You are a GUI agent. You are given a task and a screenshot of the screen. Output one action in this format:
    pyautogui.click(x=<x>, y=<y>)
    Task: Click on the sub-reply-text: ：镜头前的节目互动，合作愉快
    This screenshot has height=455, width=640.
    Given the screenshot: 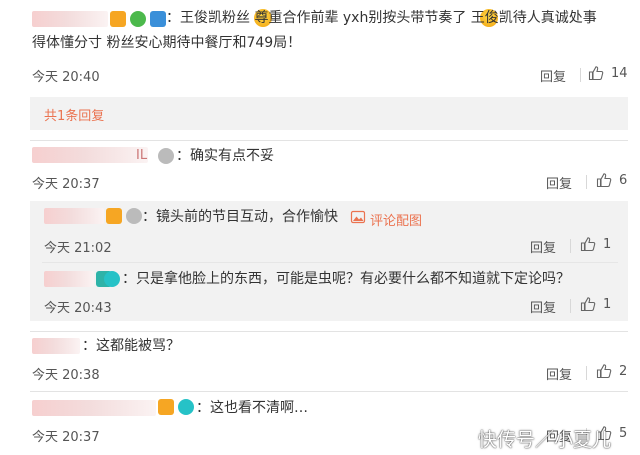 What is the action you would take?
    pyautogui.click(x=240, y=217)
    